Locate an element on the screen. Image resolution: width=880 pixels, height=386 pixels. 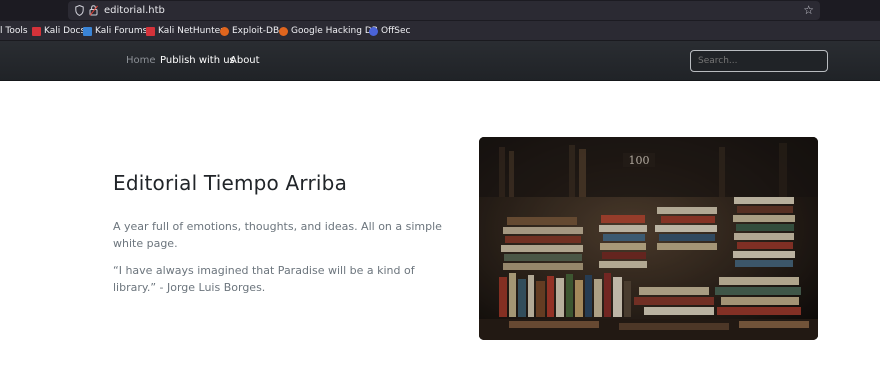
exploit-db-icon is located at coordinates (224, 31).